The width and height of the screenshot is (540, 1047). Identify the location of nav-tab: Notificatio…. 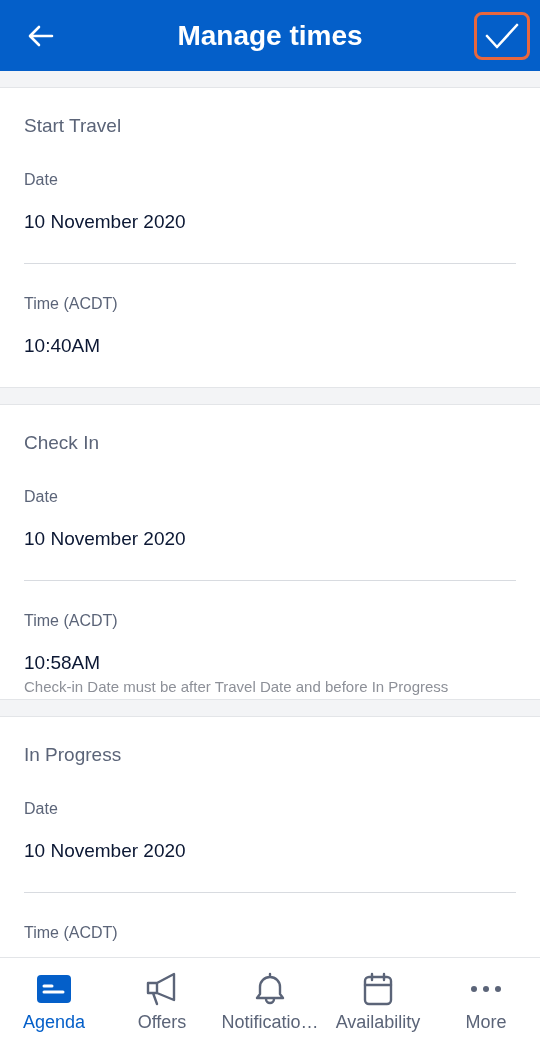
(270, 1002).